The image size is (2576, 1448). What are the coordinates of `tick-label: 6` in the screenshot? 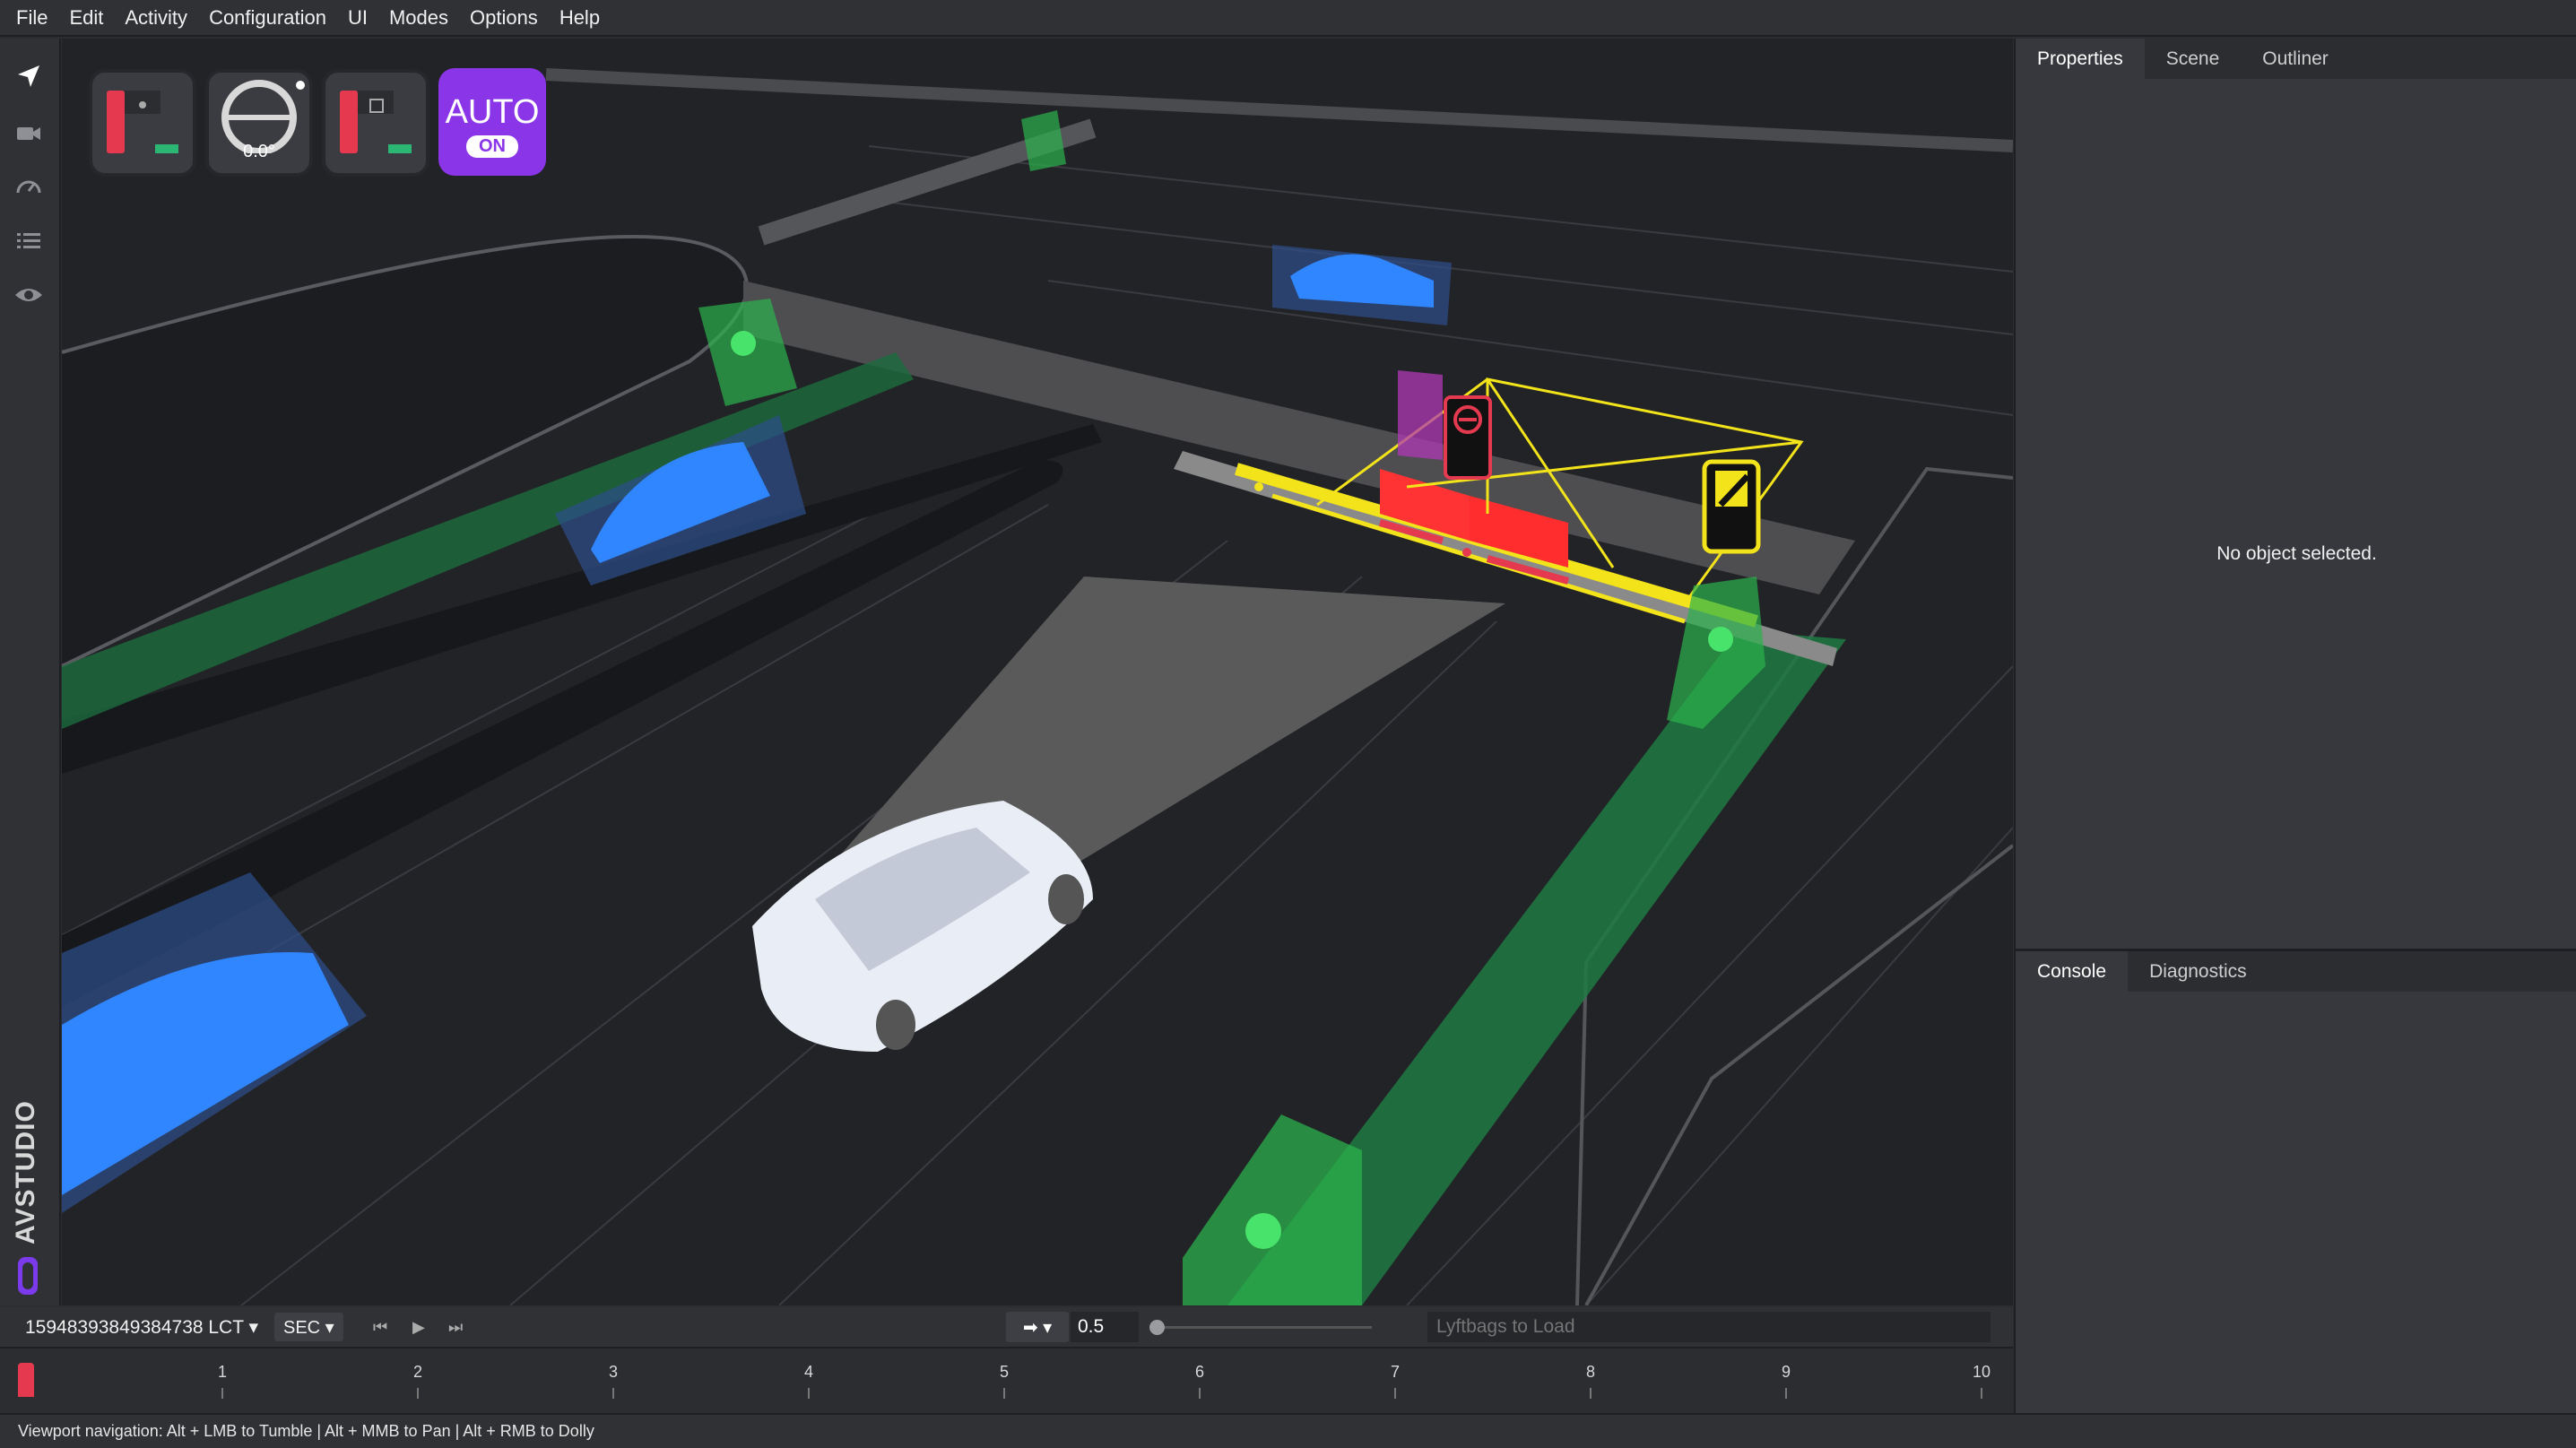 It's located at (1199, 1372).